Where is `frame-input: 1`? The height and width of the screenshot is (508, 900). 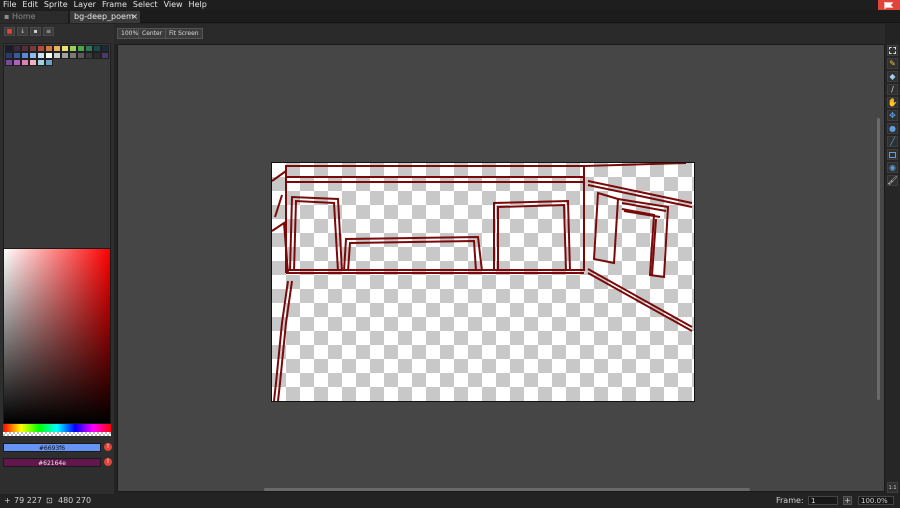
frame-input: 1 is located at coordinates (823, 500).